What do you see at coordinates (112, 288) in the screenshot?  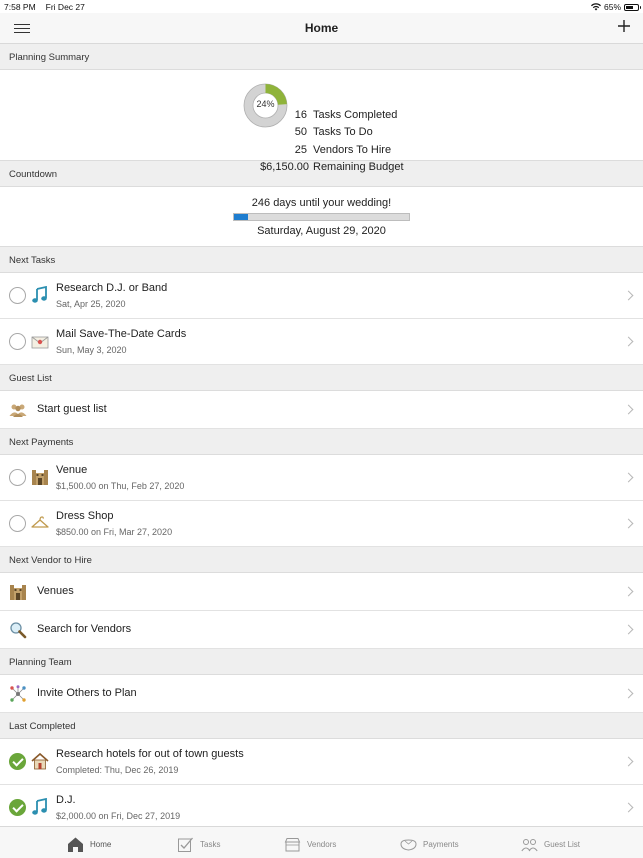 I see `task-title: Research D.J. or Band` at bounding box center [112, 288].